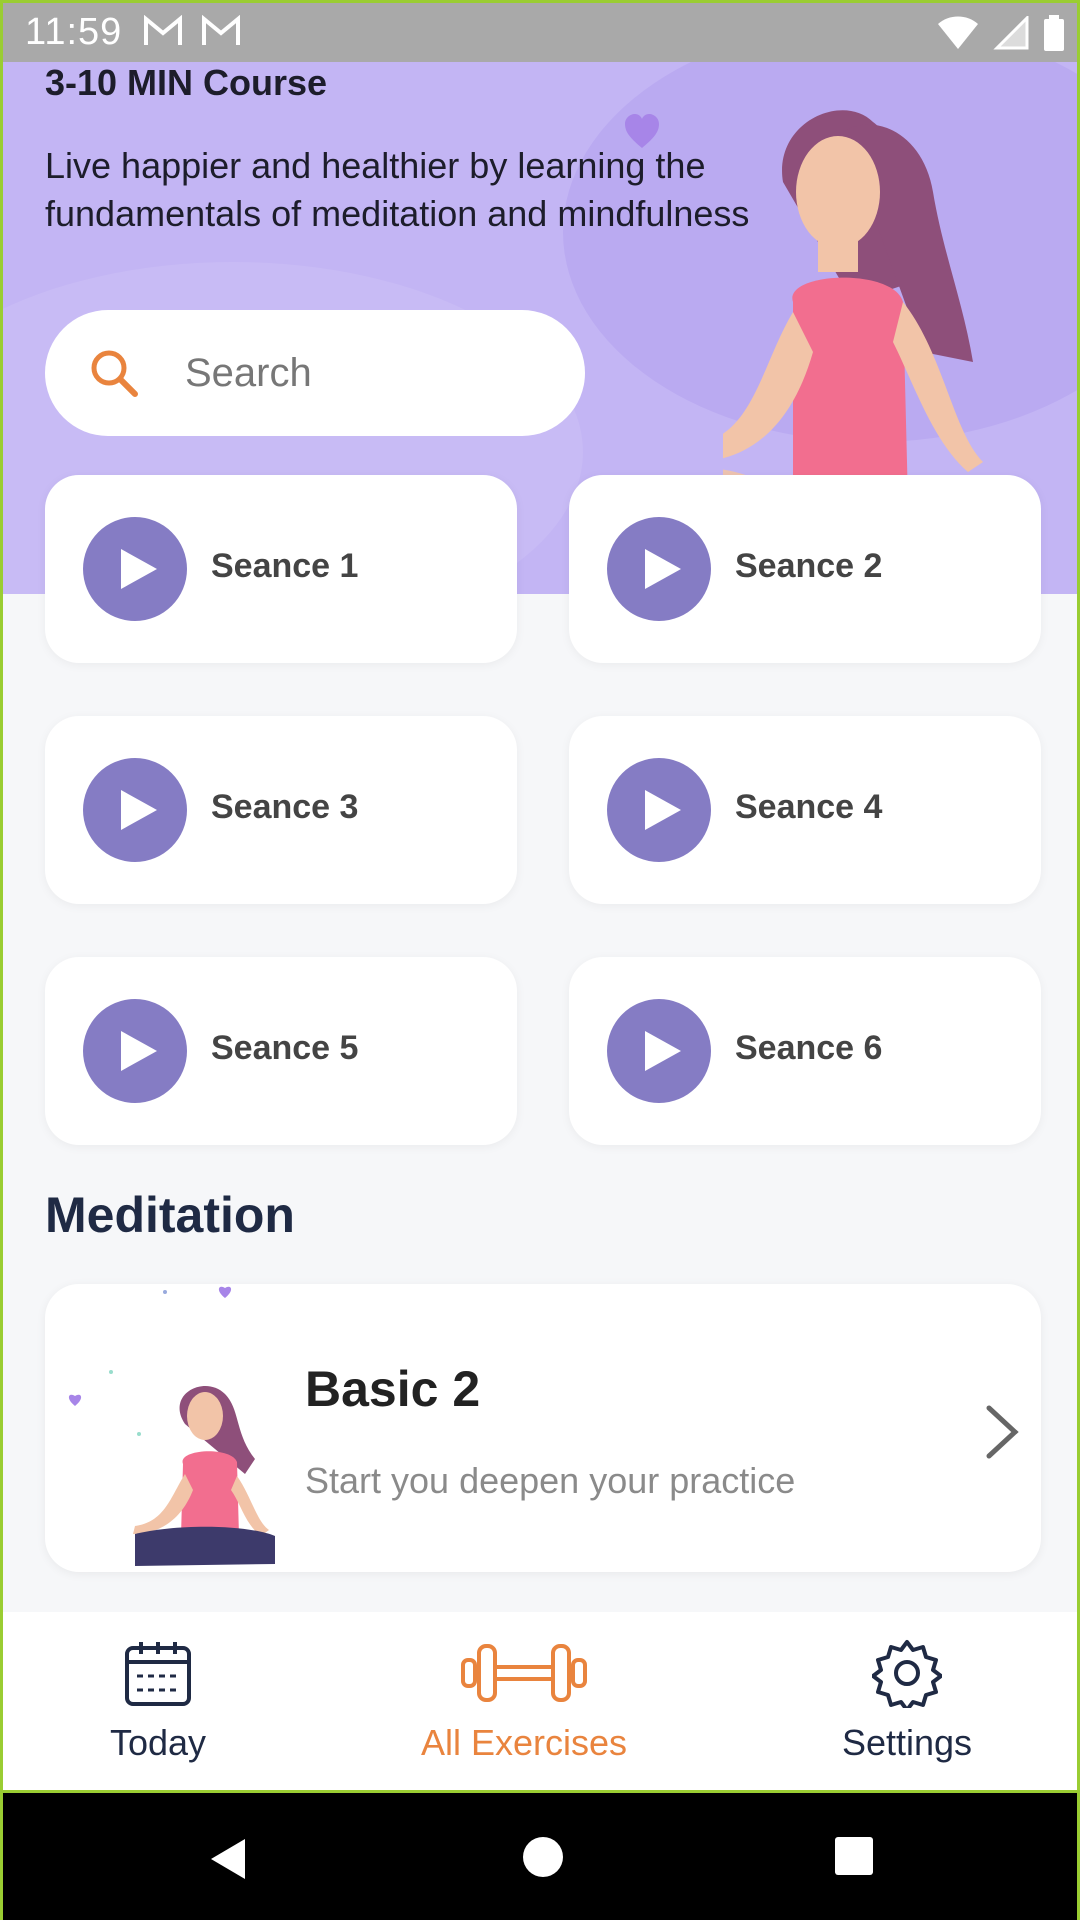  Describe the element at coordinates (285, 807) in the screenshot. I see `session-label: Seance 3` at that location.